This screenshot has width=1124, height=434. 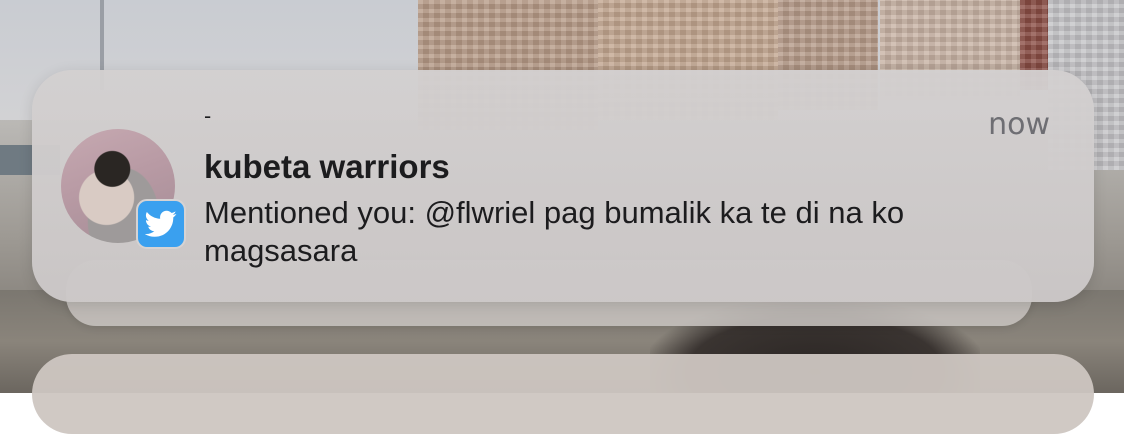 I want to click on app-name-label: -, so click(x=208, y=116).